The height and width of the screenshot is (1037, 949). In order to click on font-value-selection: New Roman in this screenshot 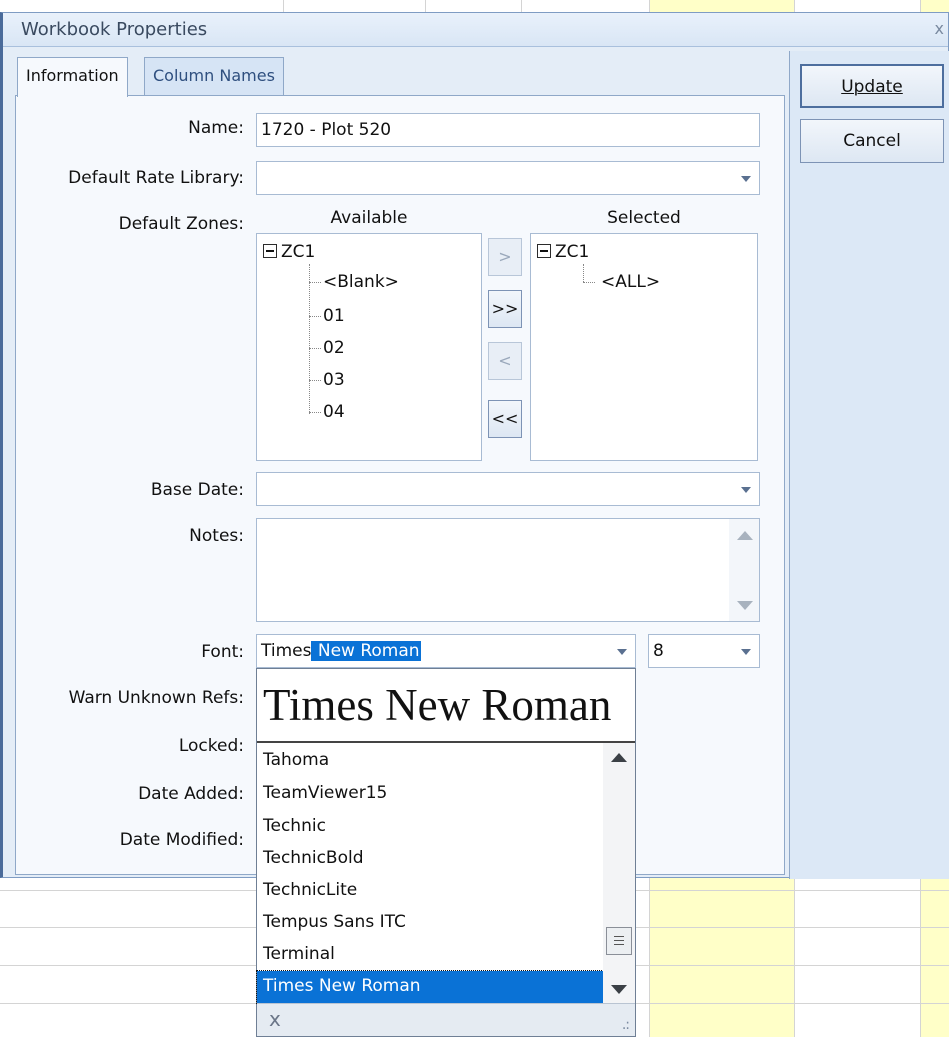, I will do `click(366, 651)`.